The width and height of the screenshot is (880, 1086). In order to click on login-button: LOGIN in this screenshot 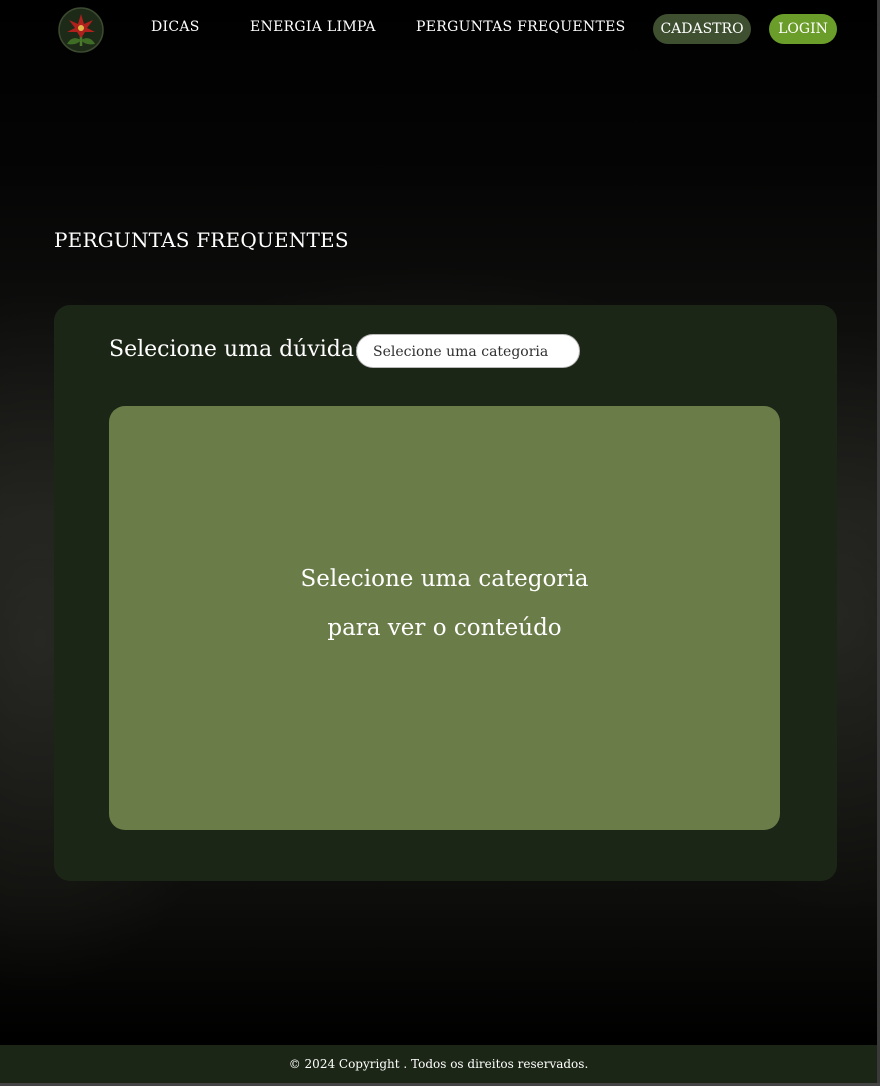, I will do `click(803, 29)`.